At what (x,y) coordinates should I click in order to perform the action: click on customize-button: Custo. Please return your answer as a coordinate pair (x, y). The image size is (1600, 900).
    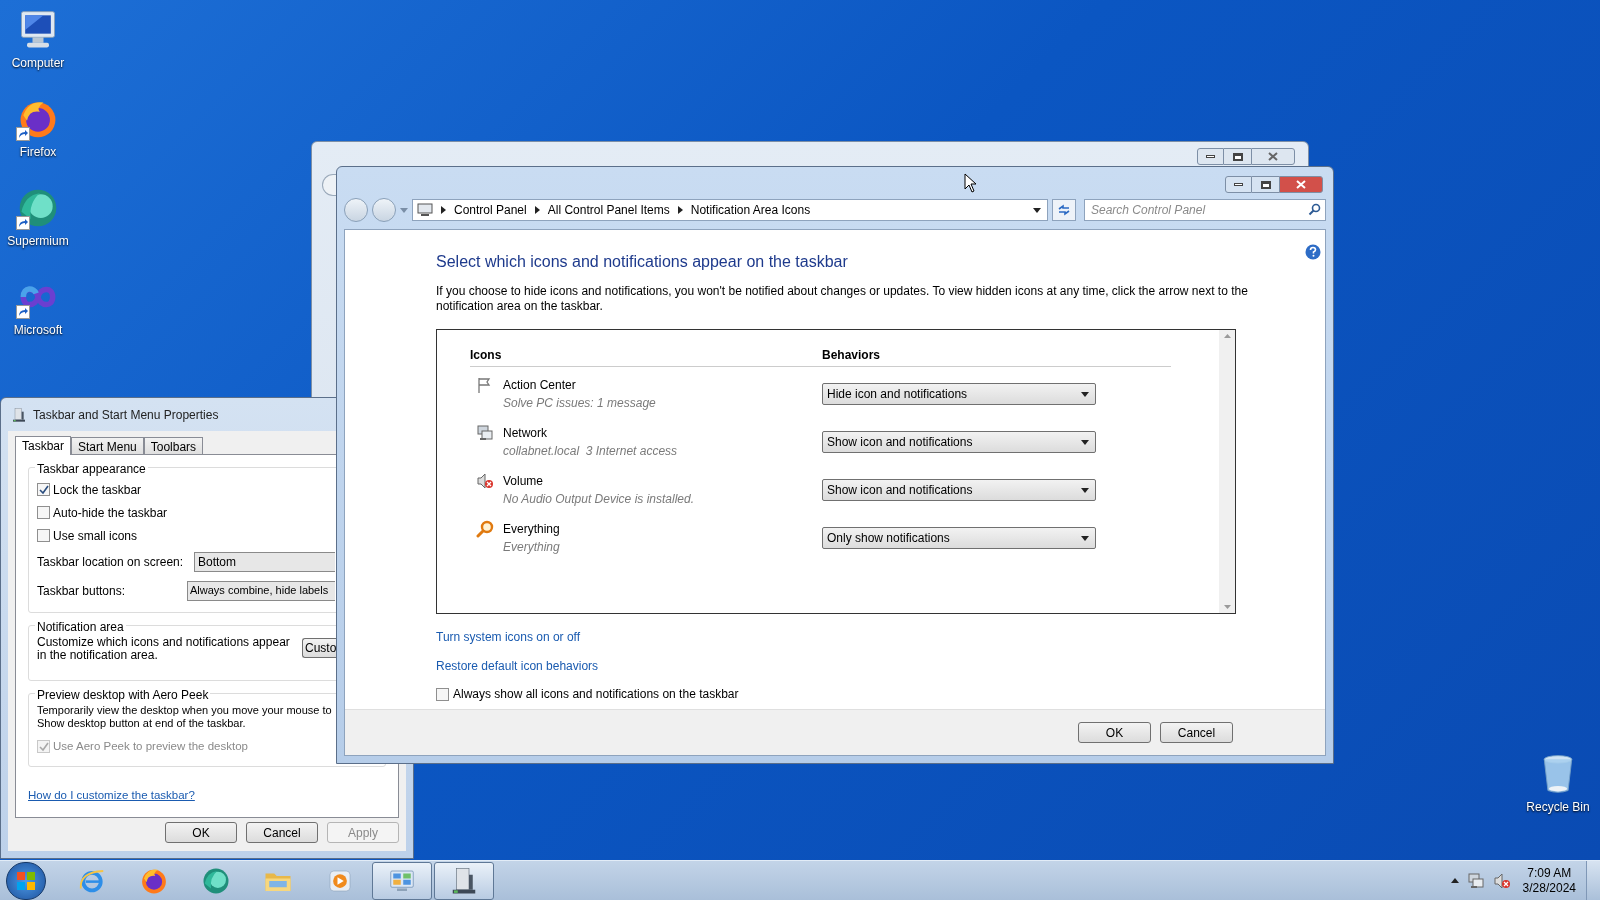
    Looking at the image, I should click on (320, 648).